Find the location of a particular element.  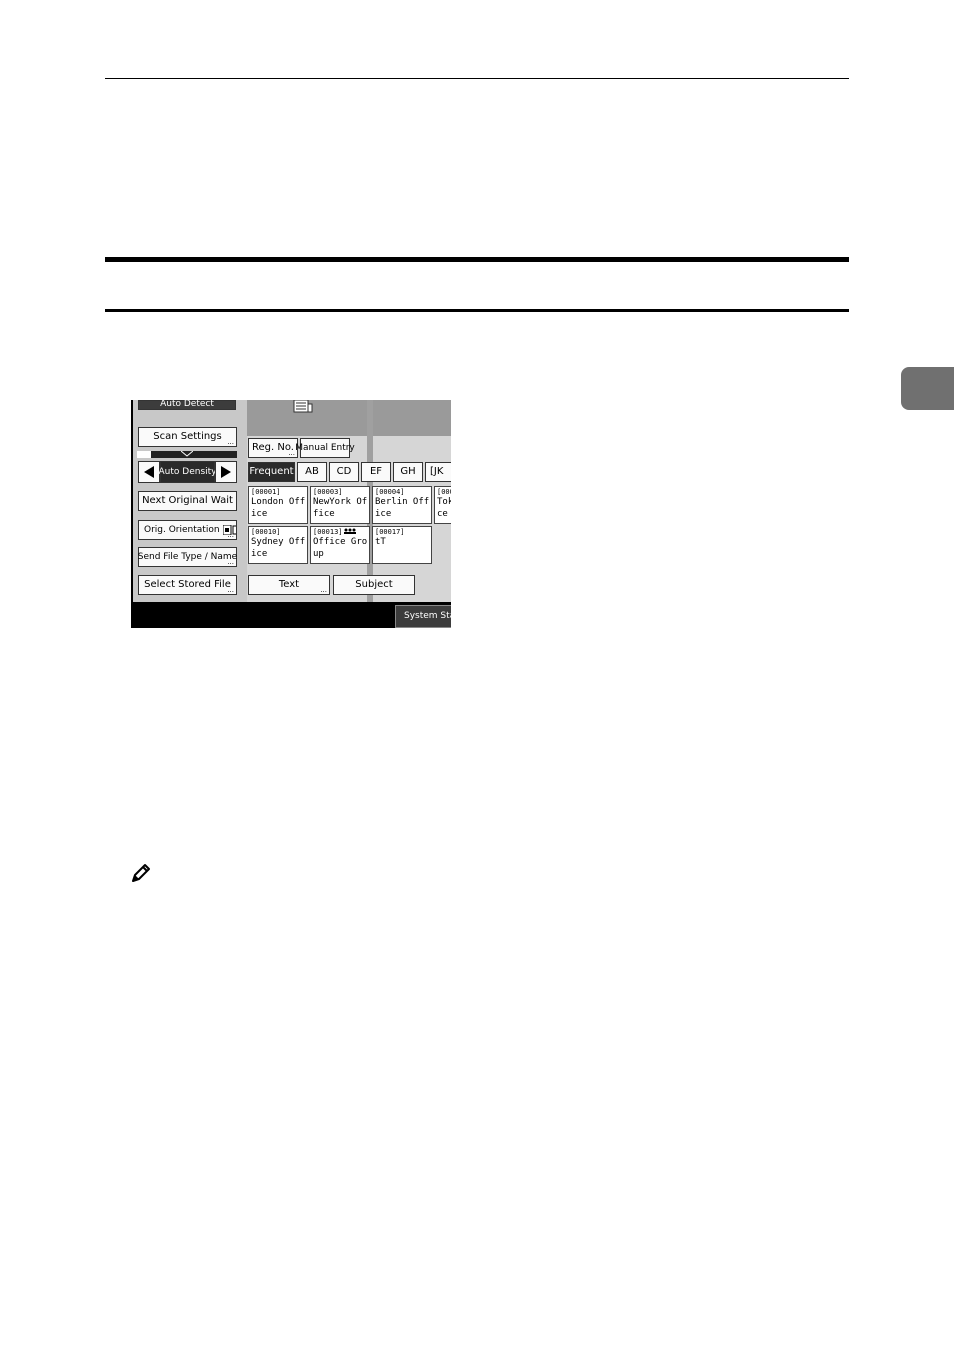

destination-name: Office Gro is located at coordinates (340, 542).